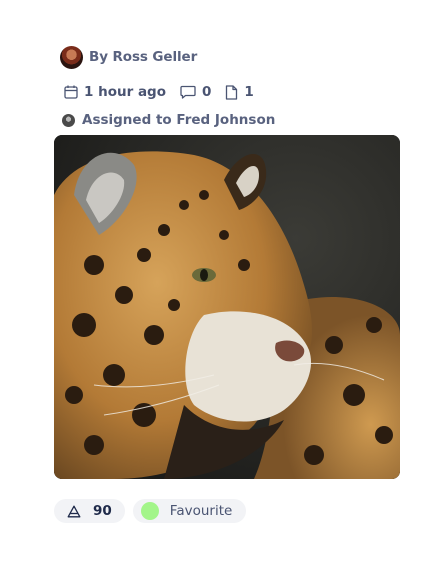 The height and width of the screenshot is (562, 448). Describe the element at coordinates (207, 92) in the screenshot. I see `comment-count-text: 0` at that location.